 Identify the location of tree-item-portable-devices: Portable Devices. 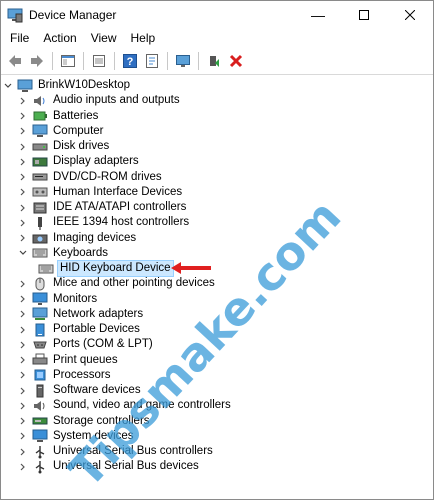
(80, 329).